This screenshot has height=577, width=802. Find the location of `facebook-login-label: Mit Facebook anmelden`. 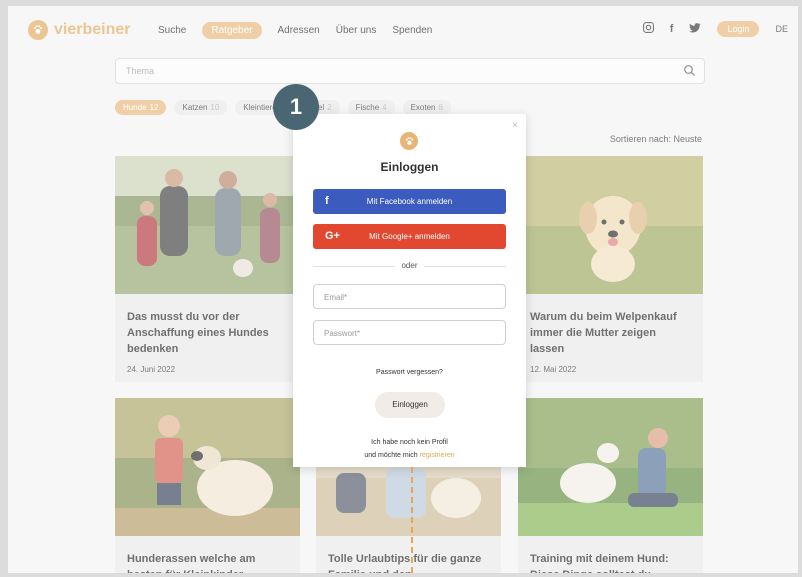

facebook-login-label: Mit Facebook anmelden is located at coordinates (409, 201).